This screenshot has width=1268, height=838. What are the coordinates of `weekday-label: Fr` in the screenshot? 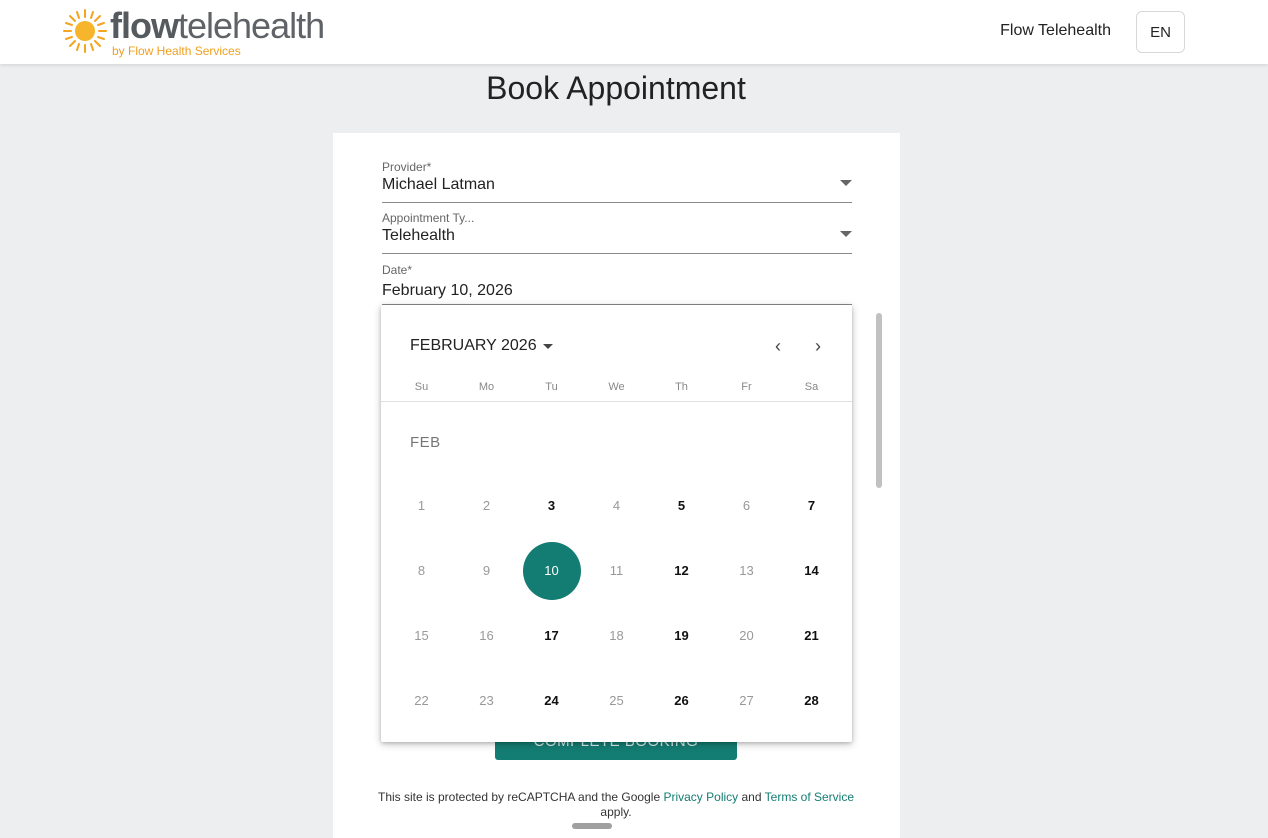 It's located at (746, 387).